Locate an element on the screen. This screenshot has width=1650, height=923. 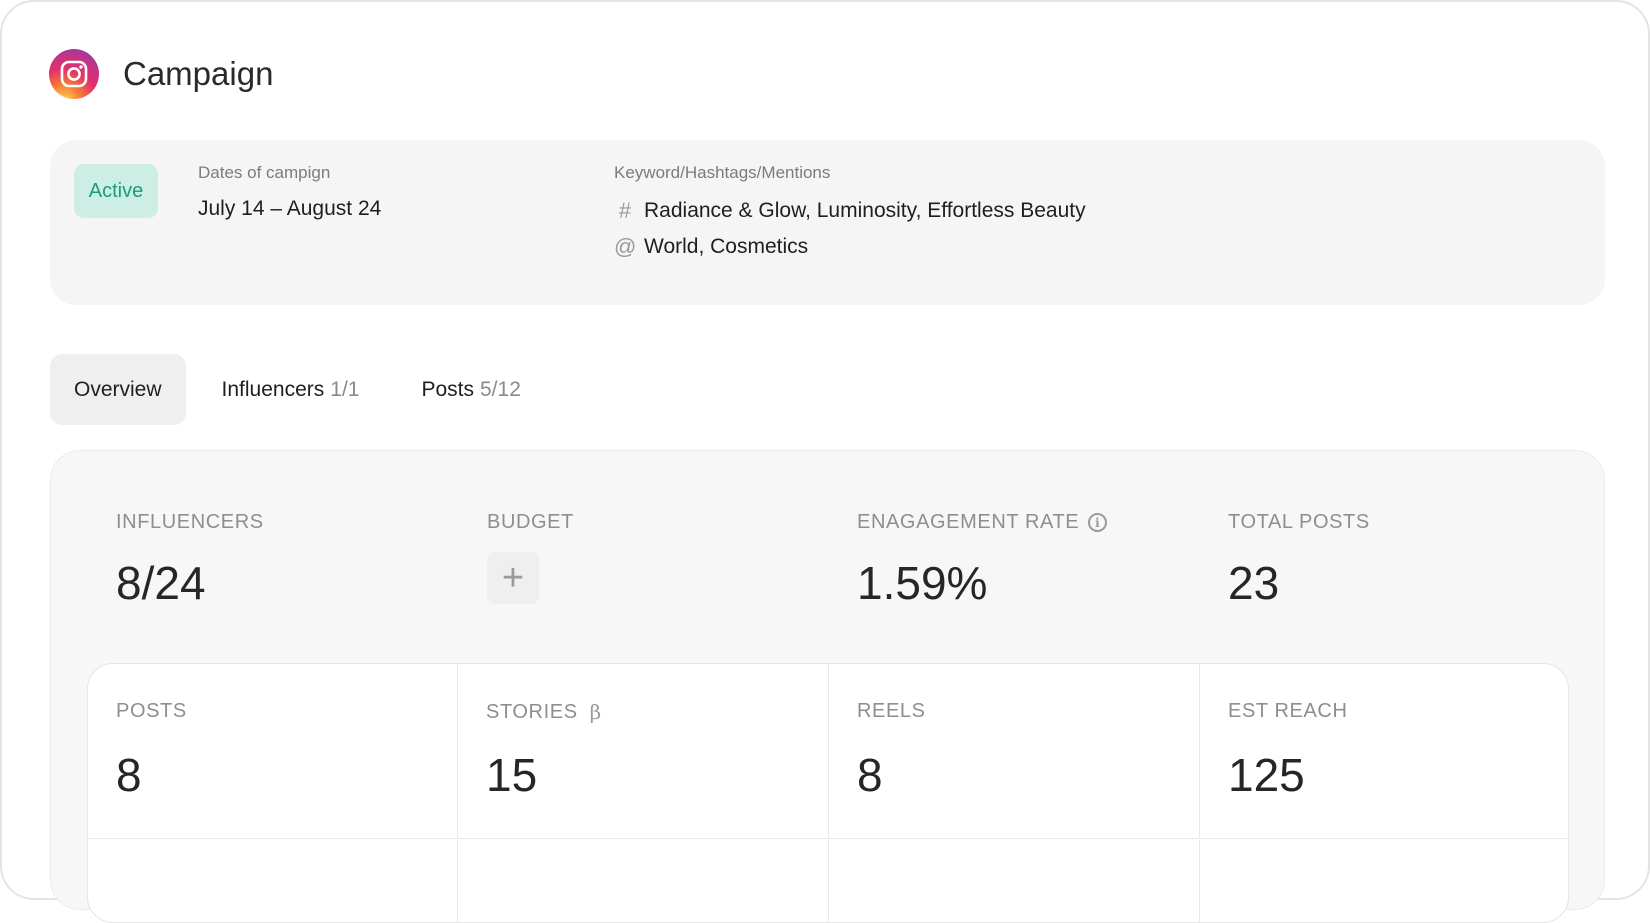
mentions-row: @ World, Cosmetics is located at coordinates (711, 247).